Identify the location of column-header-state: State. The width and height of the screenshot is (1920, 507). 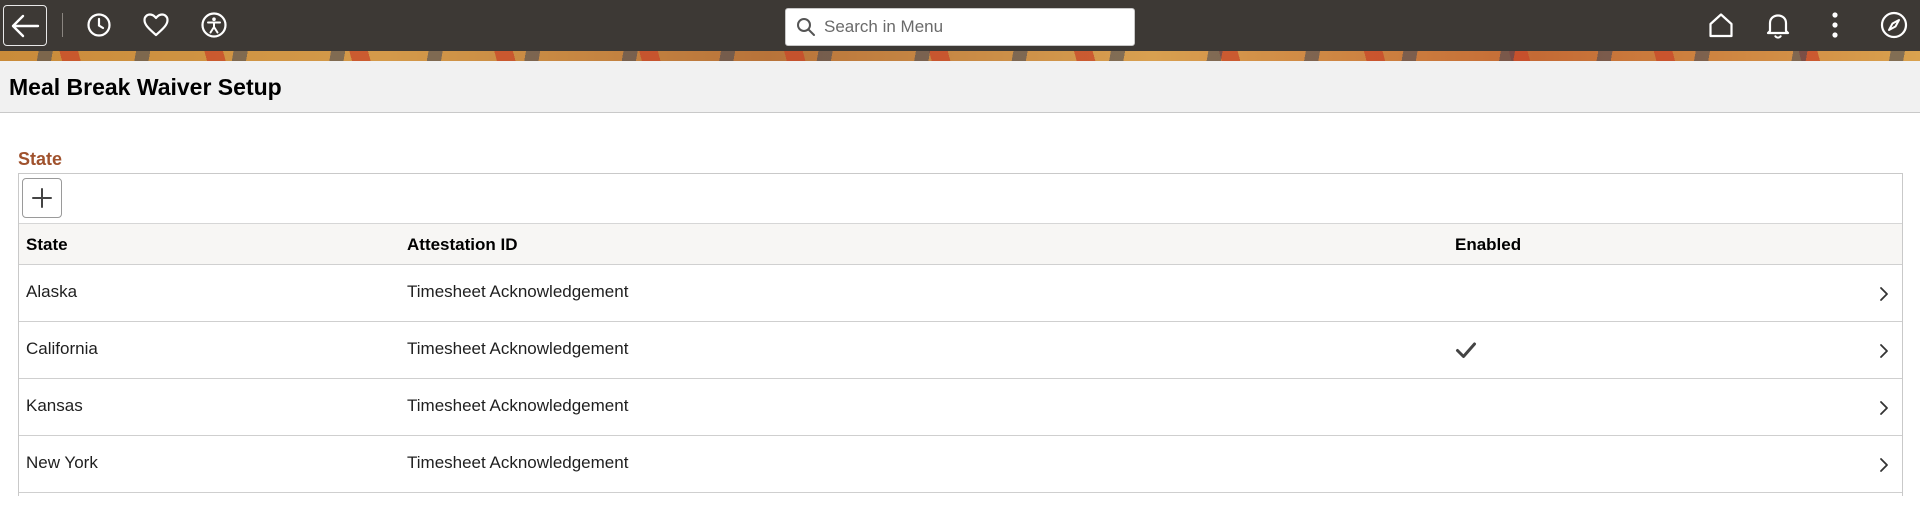
(47, 245).